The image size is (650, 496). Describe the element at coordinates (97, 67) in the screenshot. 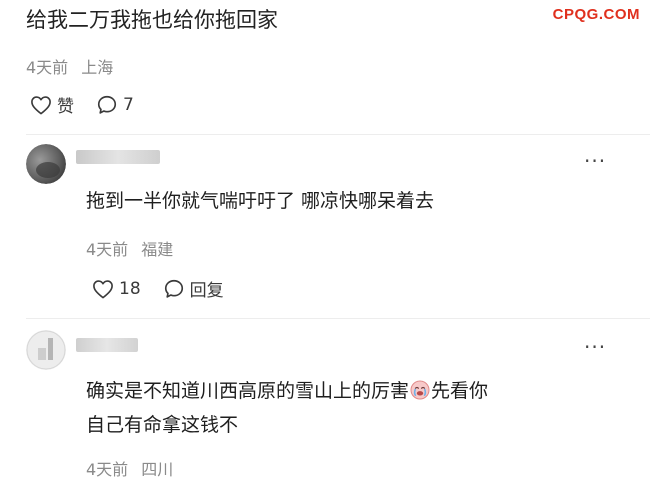

I see `comment-location: 上海` at that location.